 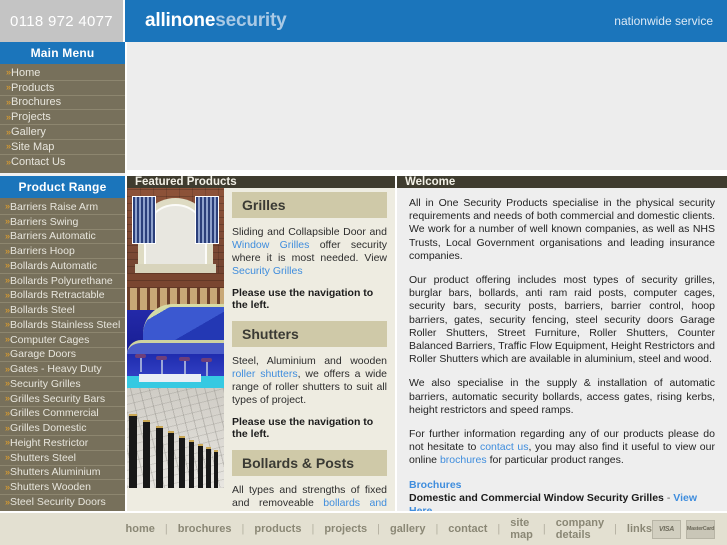 What do you see at coordinates (62, 251) in the screenshot?
I see `product-item-barriers-hoop: » Barriers Hoop` at bounding box center [62, 251].